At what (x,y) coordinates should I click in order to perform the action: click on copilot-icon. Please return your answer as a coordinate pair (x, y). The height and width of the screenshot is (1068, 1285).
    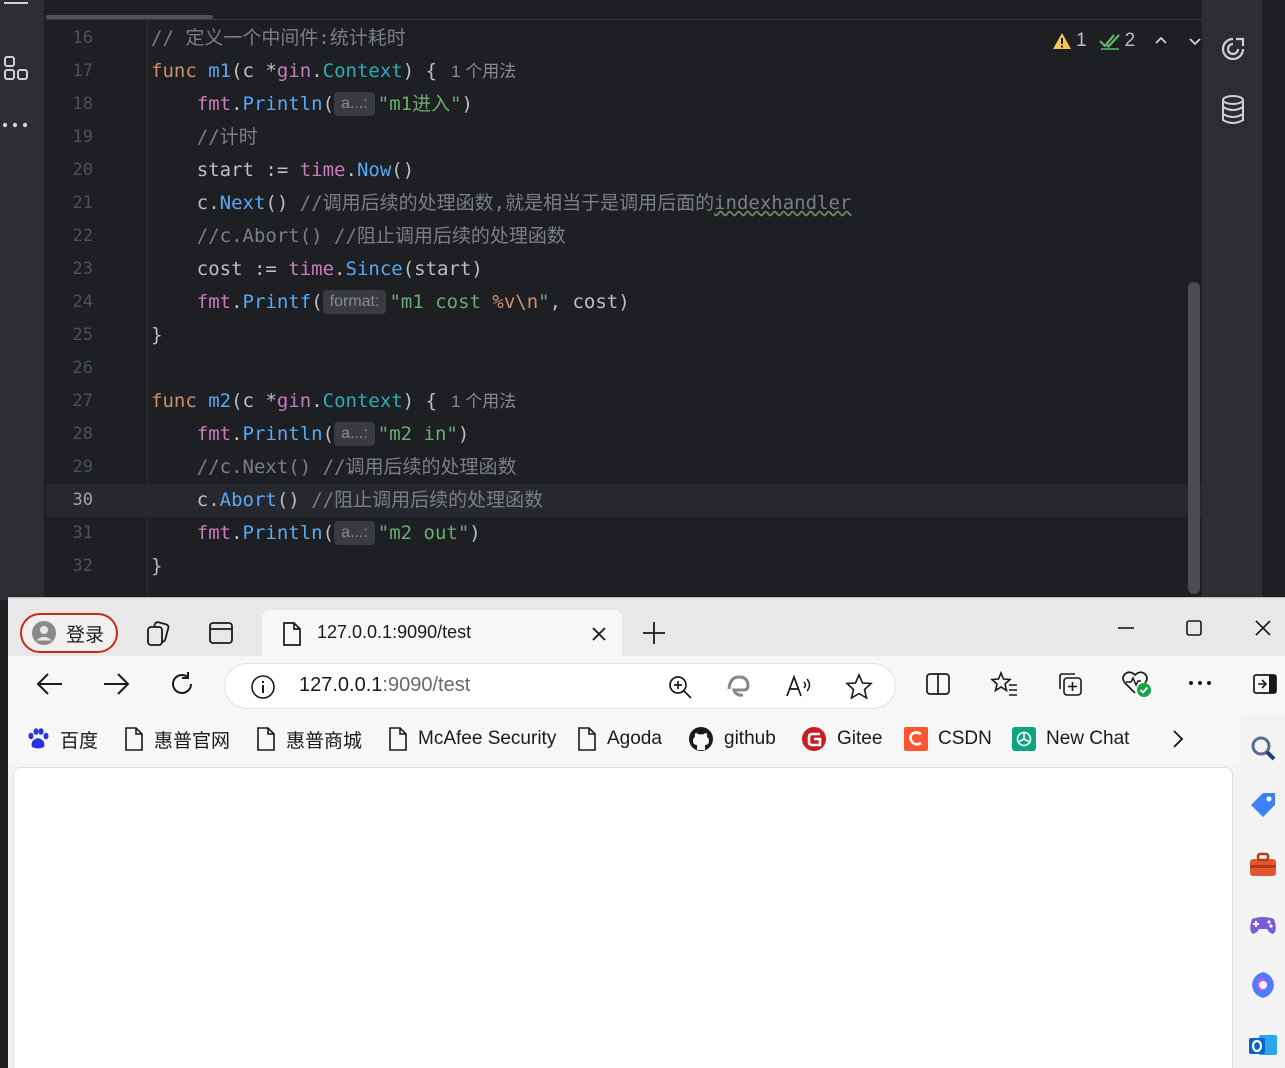
    Looking at the image, I should click on (1263, 985).